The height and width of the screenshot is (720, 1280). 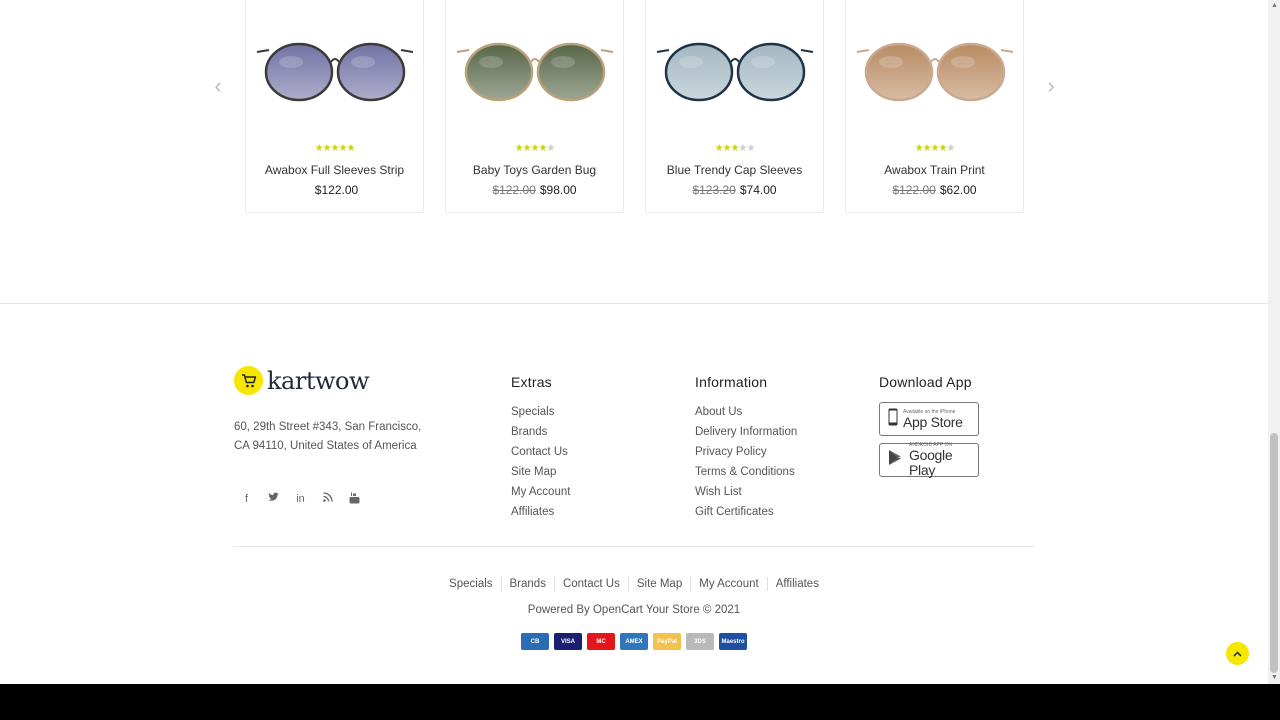 What do you see at coordinates (714, 190) in the screenshot?
I see `product-old-price: $123.20` at bounding box center [714, 190].